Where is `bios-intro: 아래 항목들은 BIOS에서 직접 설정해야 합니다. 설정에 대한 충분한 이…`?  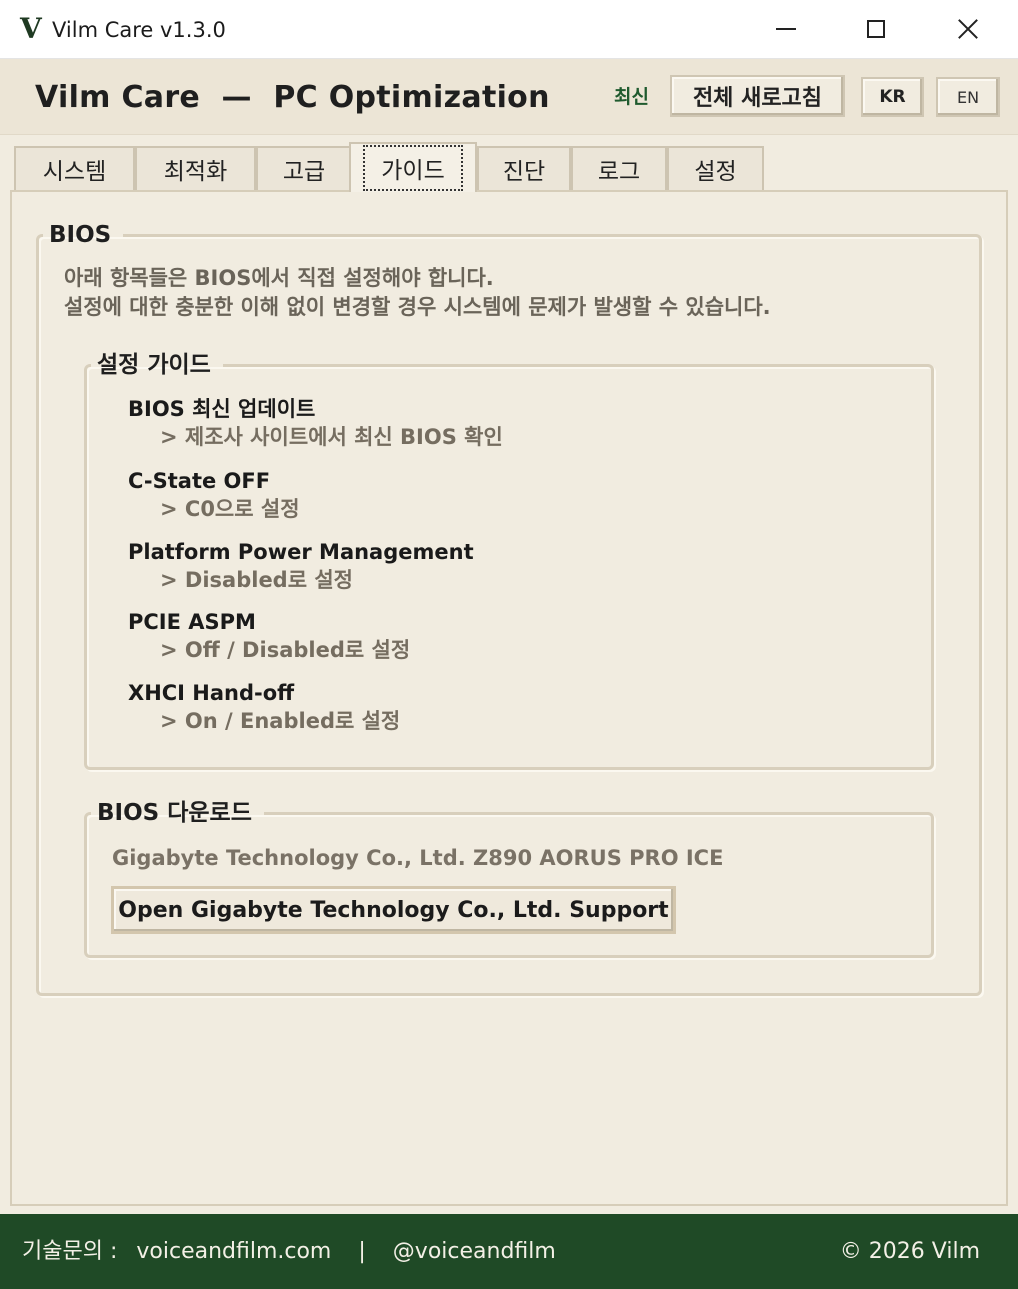
bios-intro: 아래 항목들은 BIOS에서 직접 설정해야 합니다. 설정에 대한 충분한 이… is located at coordinates (417, 293).